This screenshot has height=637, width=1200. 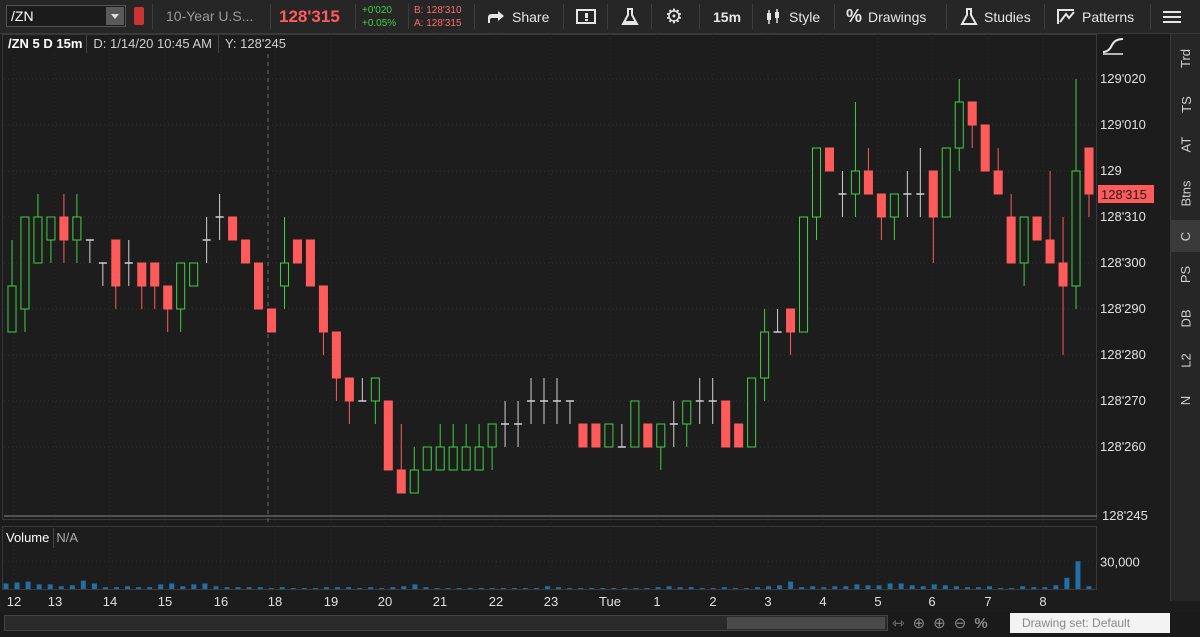 What do you see at coordinates (1066, 16) in the screenshot?
I see `patterns-icon` at bounding box center [1066, 16].